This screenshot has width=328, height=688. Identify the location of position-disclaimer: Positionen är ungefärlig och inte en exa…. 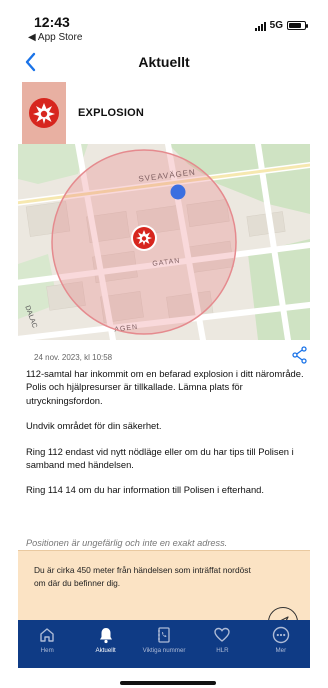
(127, 543).